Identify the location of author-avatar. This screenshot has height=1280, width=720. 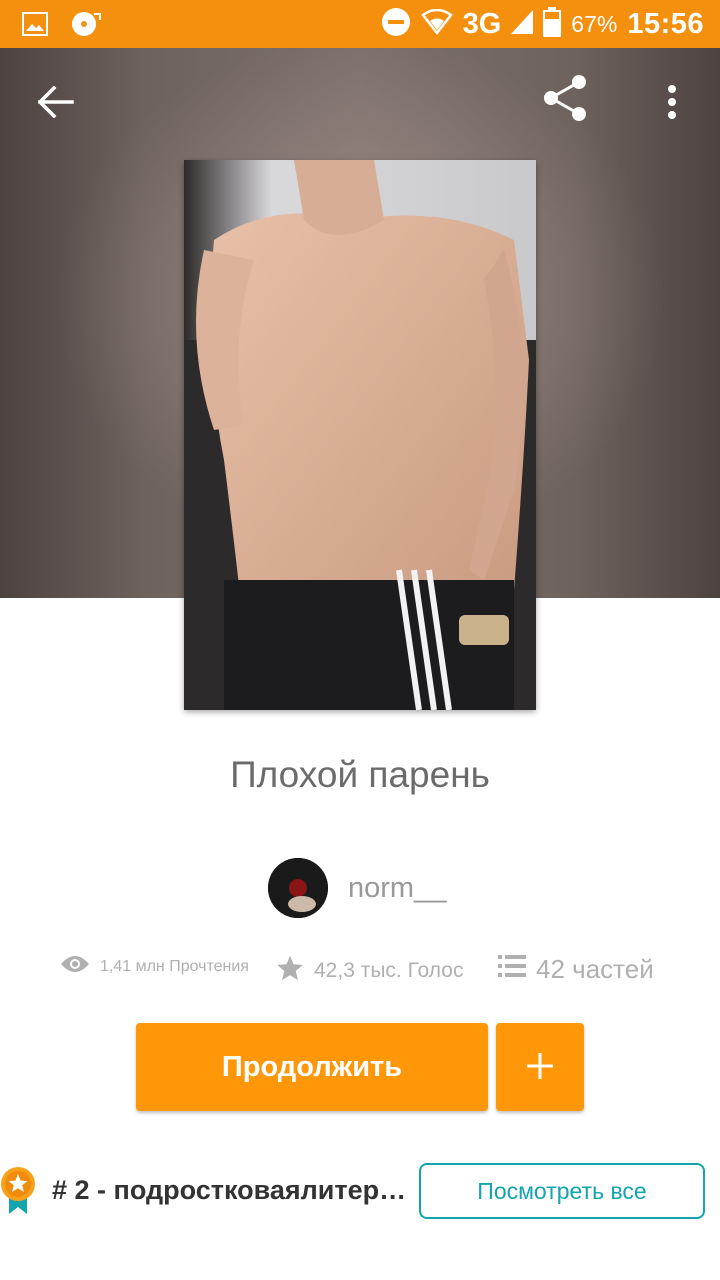
(298, 888).